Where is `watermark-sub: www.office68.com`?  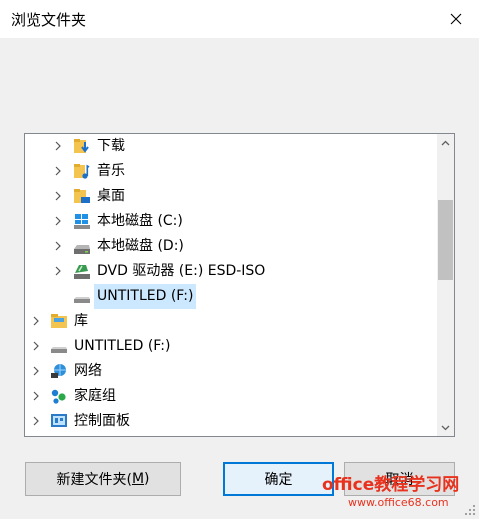
watermark-sub: www.office68.com is located at coordinates (398, 502).